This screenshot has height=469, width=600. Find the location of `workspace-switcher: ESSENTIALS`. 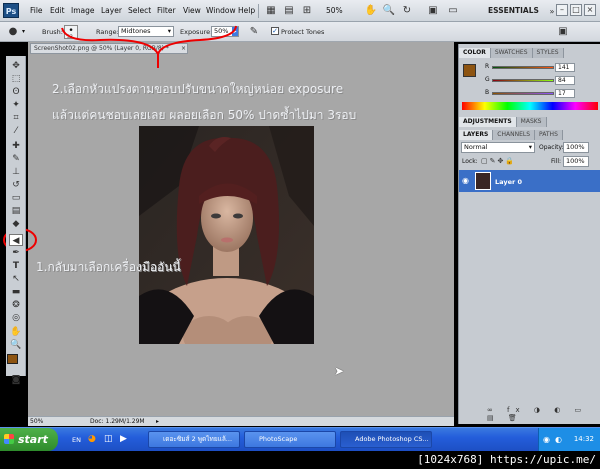

workspace-switcher: ESSENTIALS is located at coordinates (513, 10).